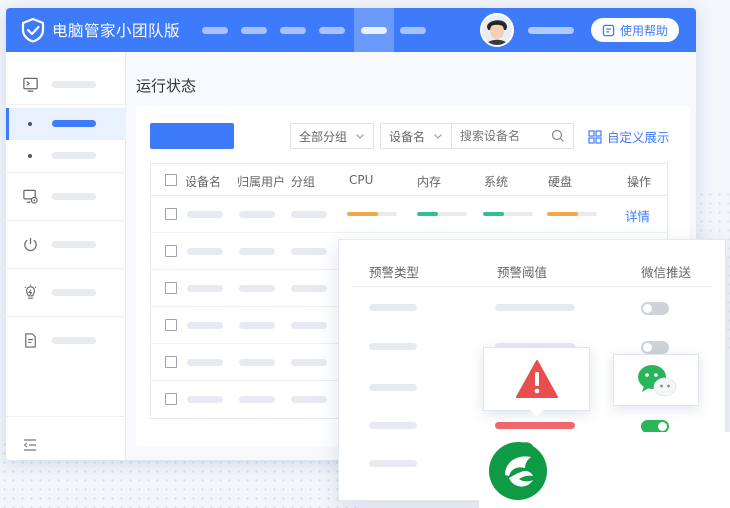 The image size is (730, 508). What do you see at coordinates (535, 307) in the screenshot?
I see `threshold-placeholder` at bounding box center [535, 307].